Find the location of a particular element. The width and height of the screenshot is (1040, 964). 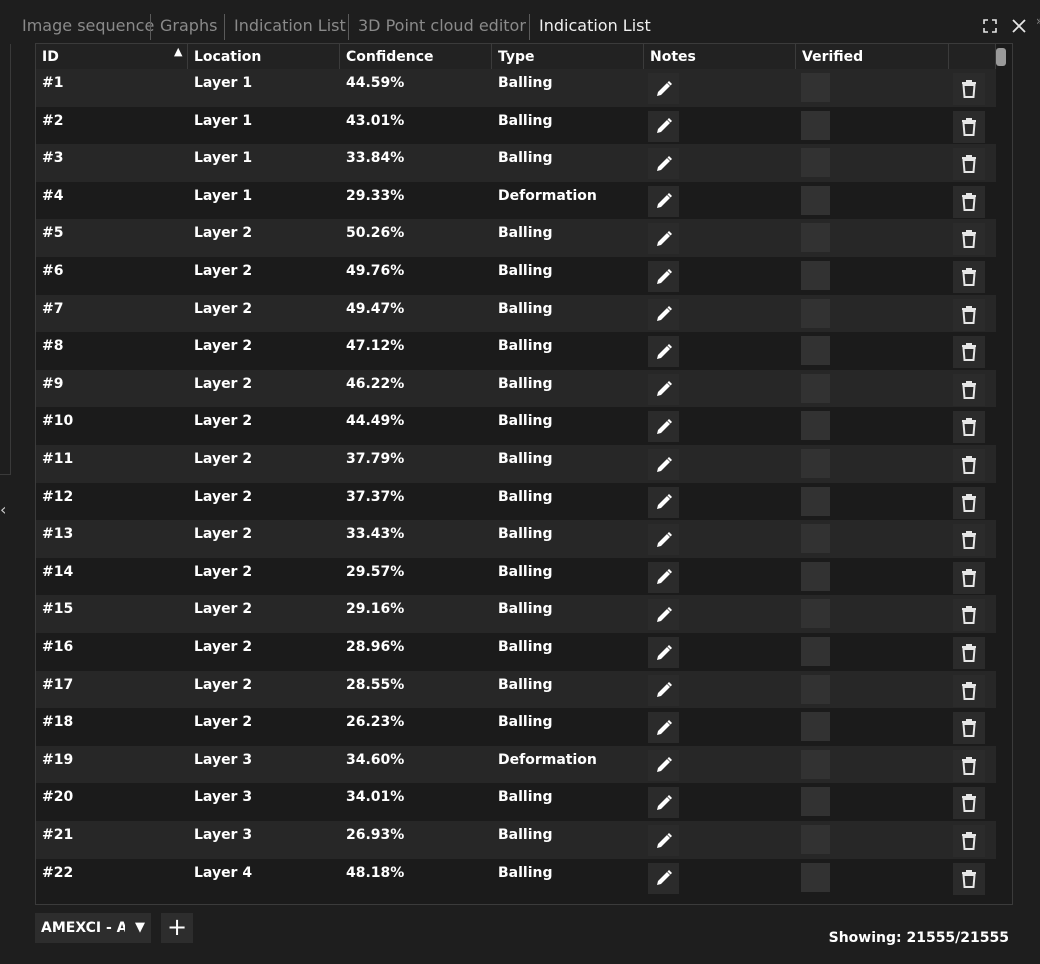

scrollbar-thumb is located at coordinates (1001, 57).